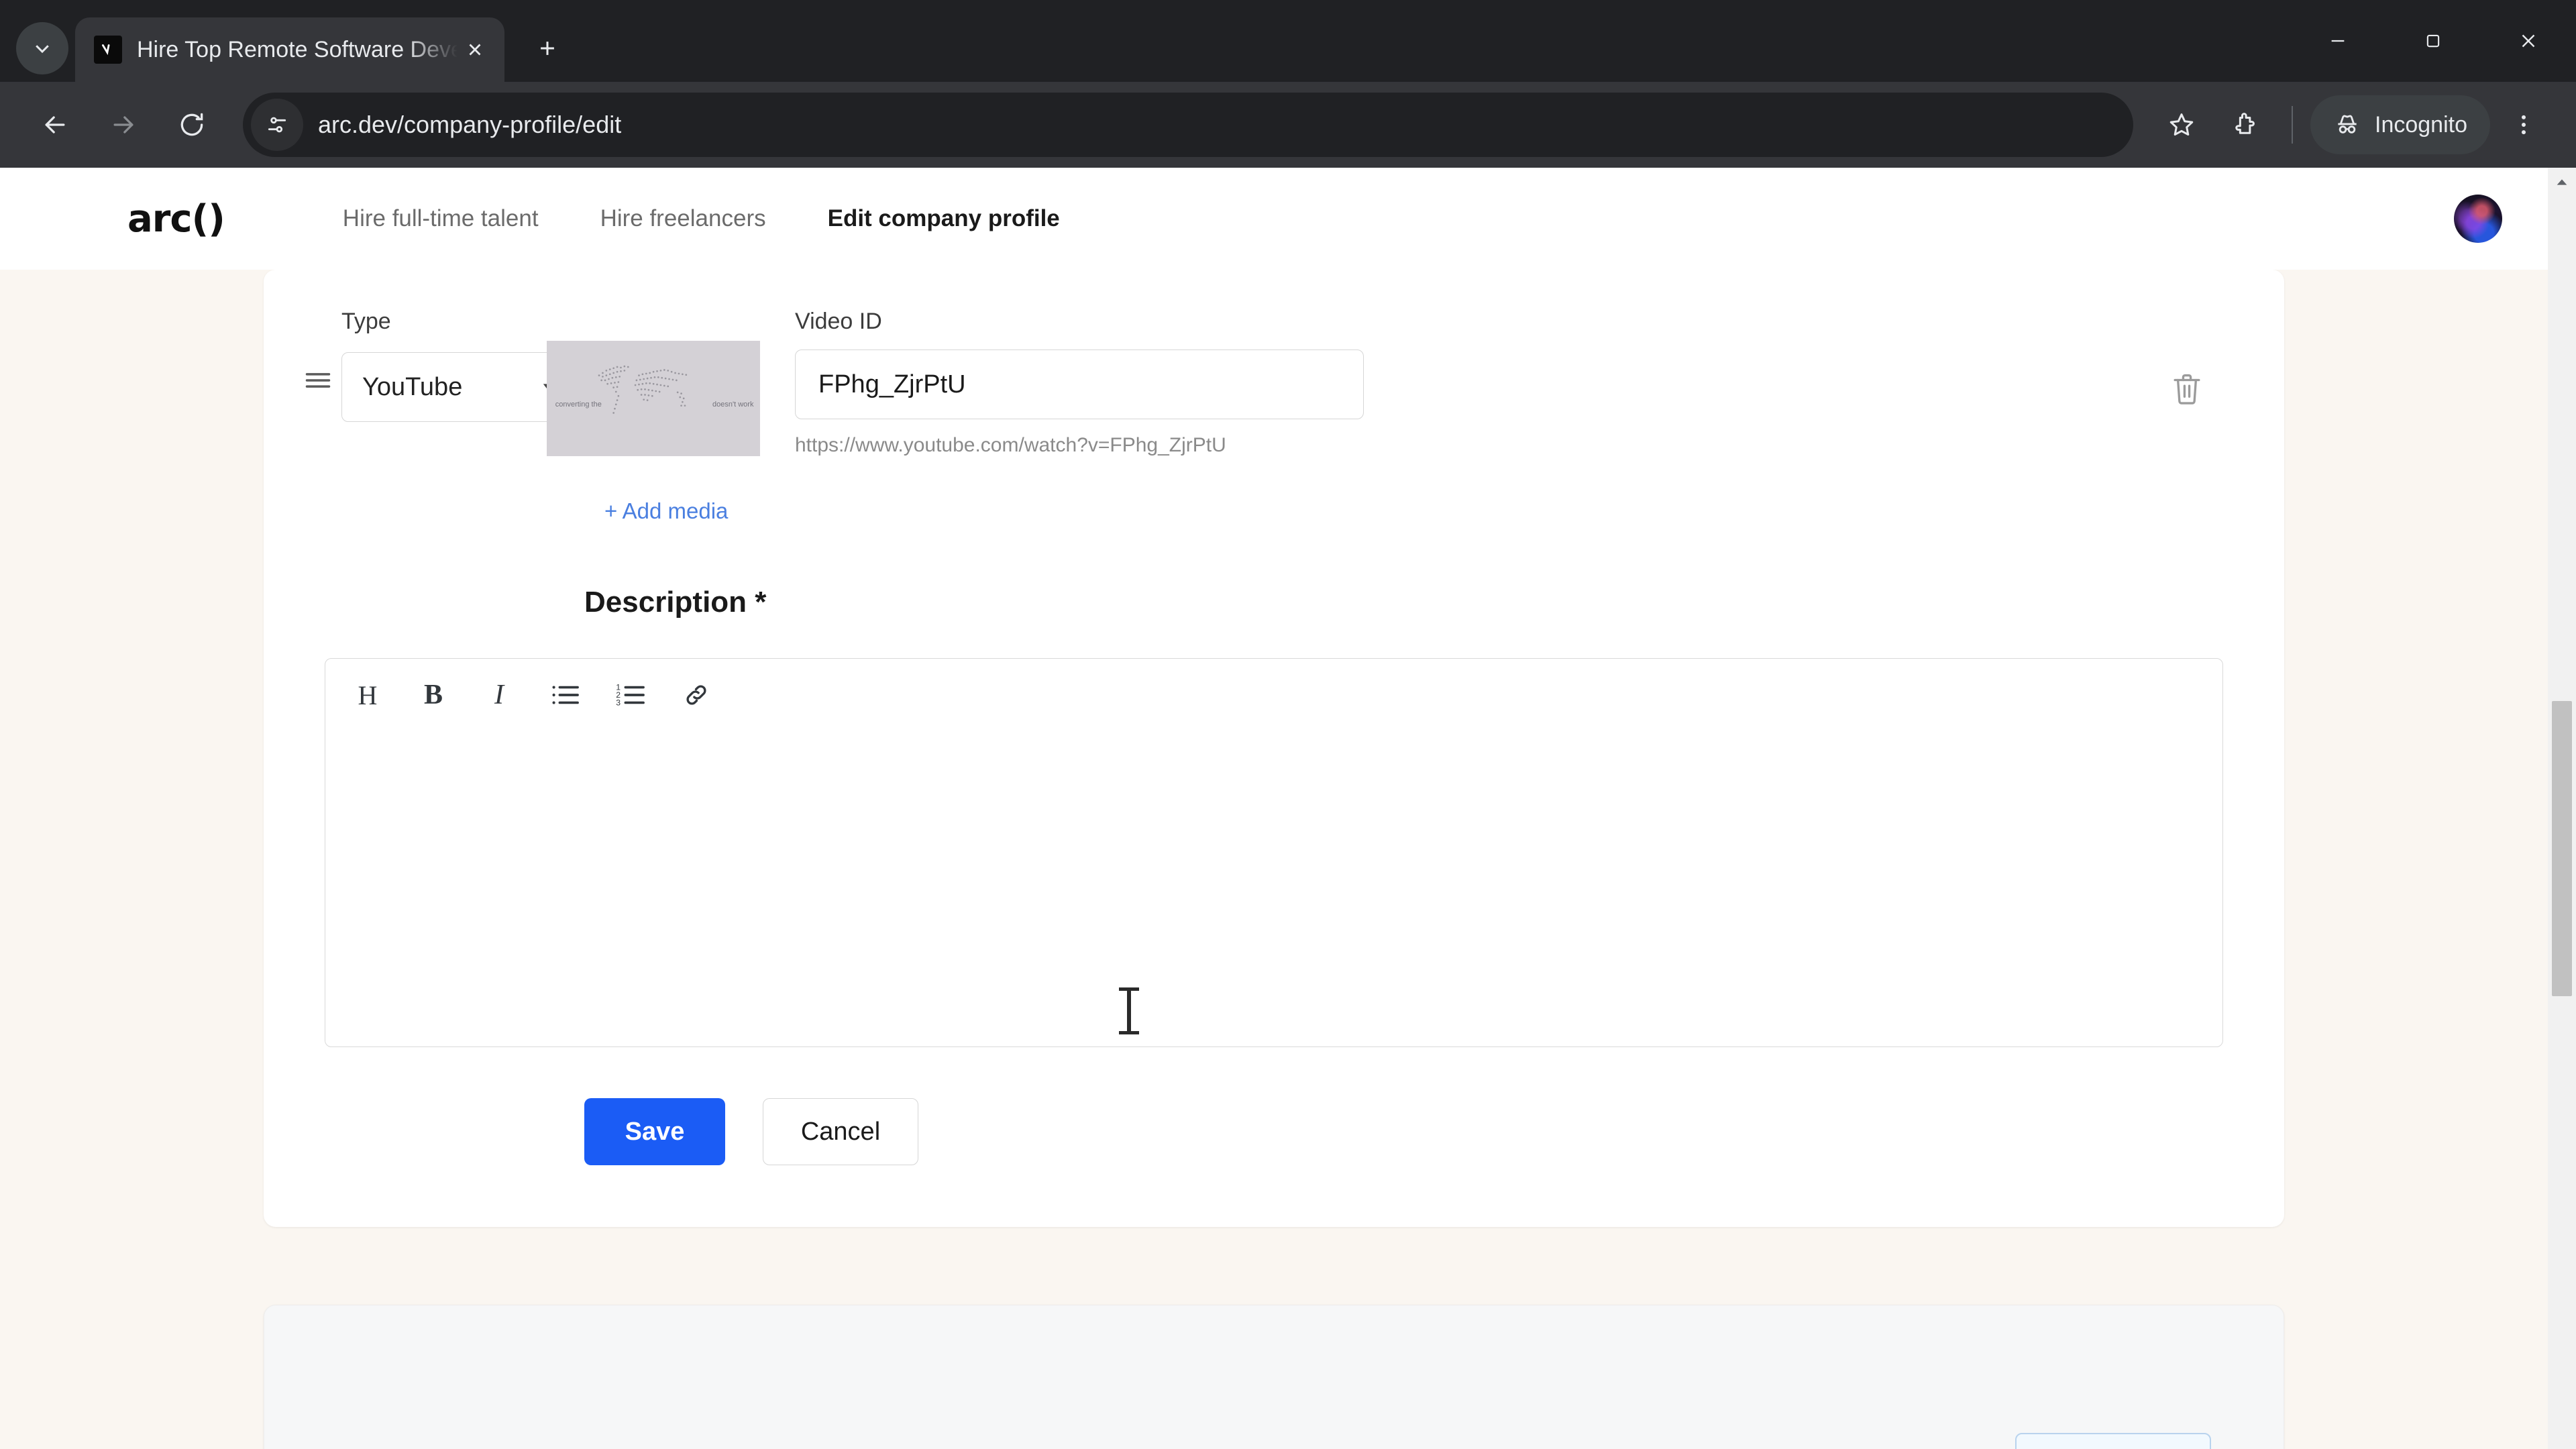 Image resolution: width=2576 pixels, height=1449 pixels. What do you see at coordinates (1288, 41) in the screenshot?
I see `tab-strip: Hire Top Remote Software Deve` at bounding box center [1288, 41].